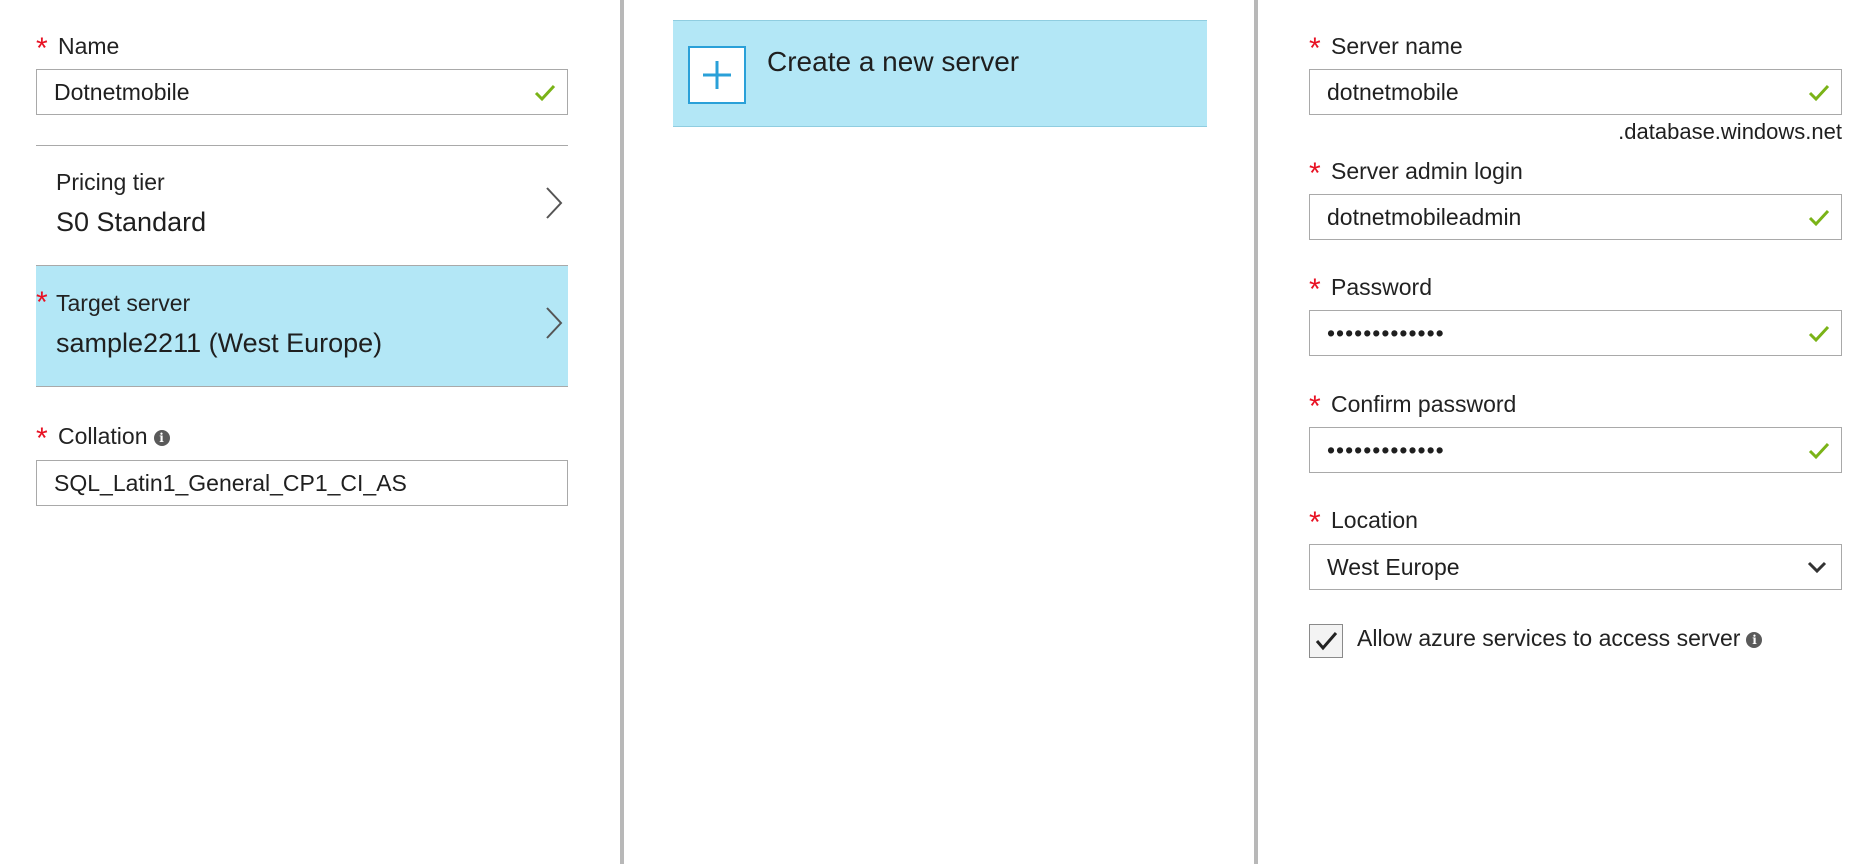  I want to click on allow-azure-checkbox, so click(1326, 641).